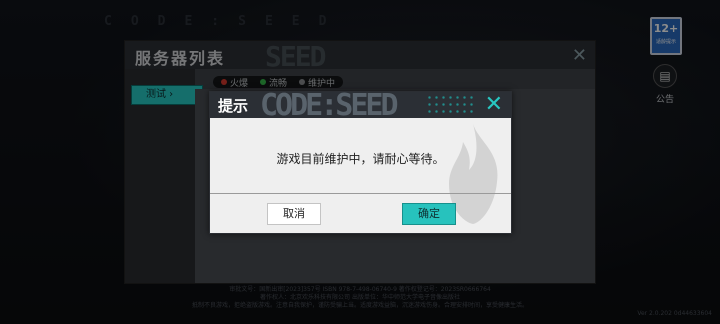 The width and height of the screenshot is (720, 324). I want to click on cancel-button: 取消, so click(294, 214).